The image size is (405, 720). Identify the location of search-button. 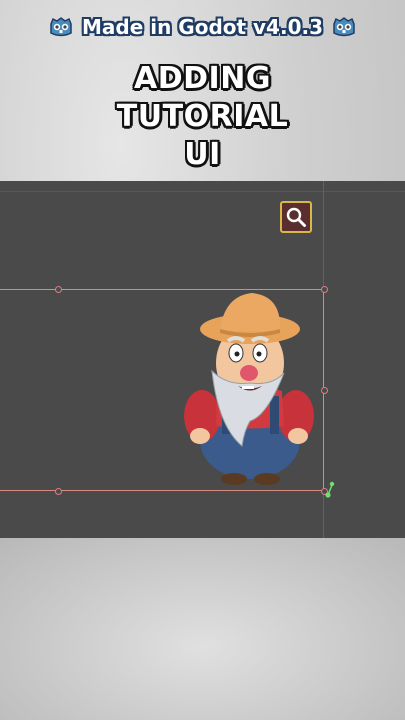
(296, 217).